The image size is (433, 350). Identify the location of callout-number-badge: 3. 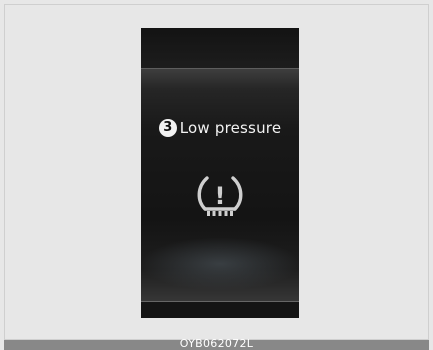
(167, 128).